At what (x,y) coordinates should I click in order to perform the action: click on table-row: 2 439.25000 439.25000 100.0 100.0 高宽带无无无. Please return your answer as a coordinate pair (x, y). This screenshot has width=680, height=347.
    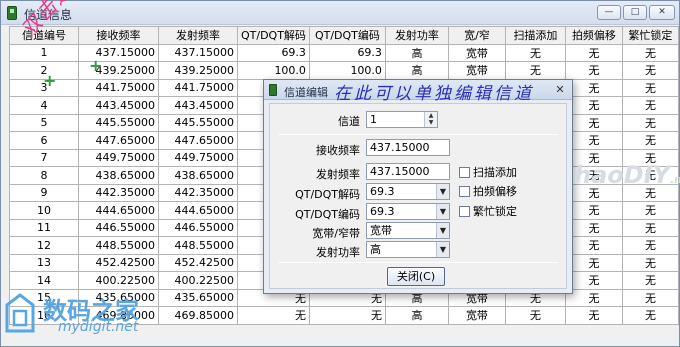
    Looking at the image, I should click on (344, 70).